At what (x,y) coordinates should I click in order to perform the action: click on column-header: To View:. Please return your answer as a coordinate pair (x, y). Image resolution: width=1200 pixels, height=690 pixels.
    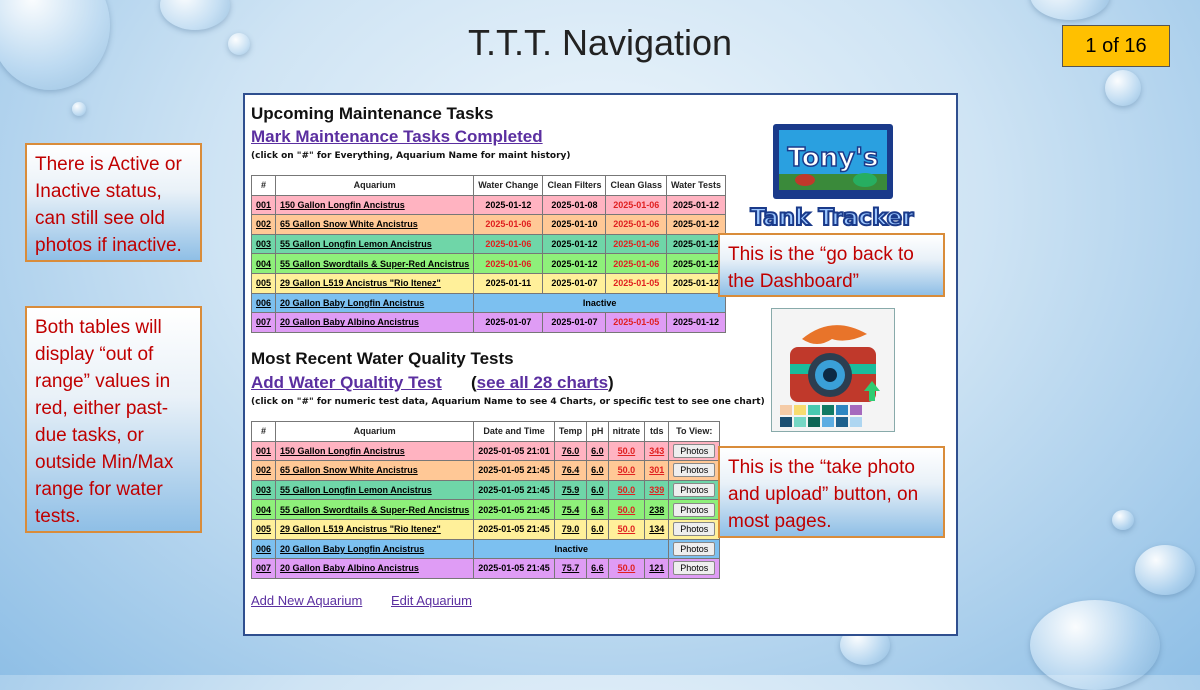
    Looking at the image, I should click on (694, 431).